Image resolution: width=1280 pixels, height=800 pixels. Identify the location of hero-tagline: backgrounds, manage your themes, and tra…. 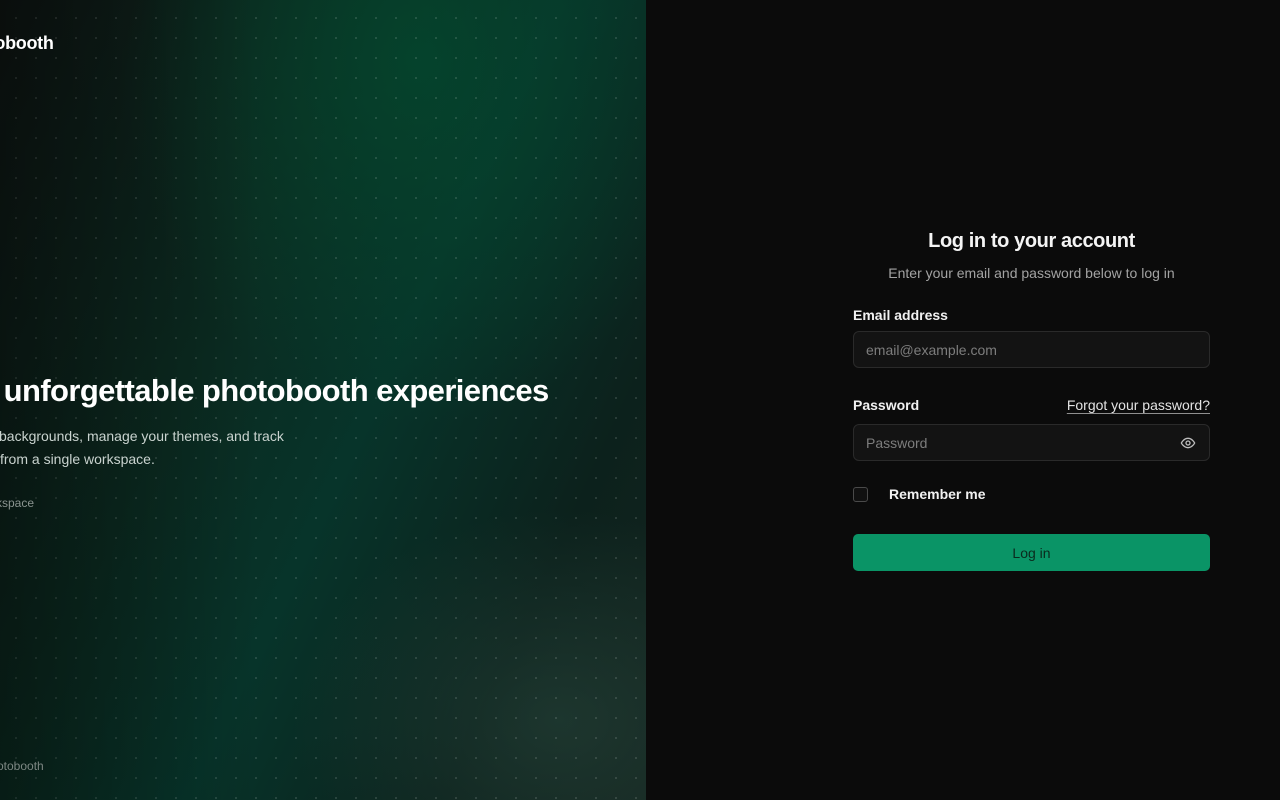
(169, 448).